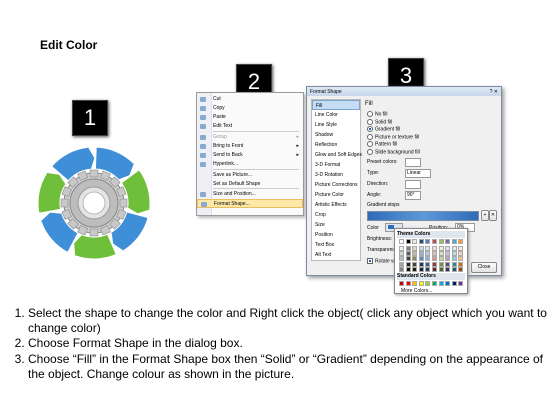  Describe the element at coordinates (381, 114) in the screenshot. I see `fill-option-label: No fill` at that location.